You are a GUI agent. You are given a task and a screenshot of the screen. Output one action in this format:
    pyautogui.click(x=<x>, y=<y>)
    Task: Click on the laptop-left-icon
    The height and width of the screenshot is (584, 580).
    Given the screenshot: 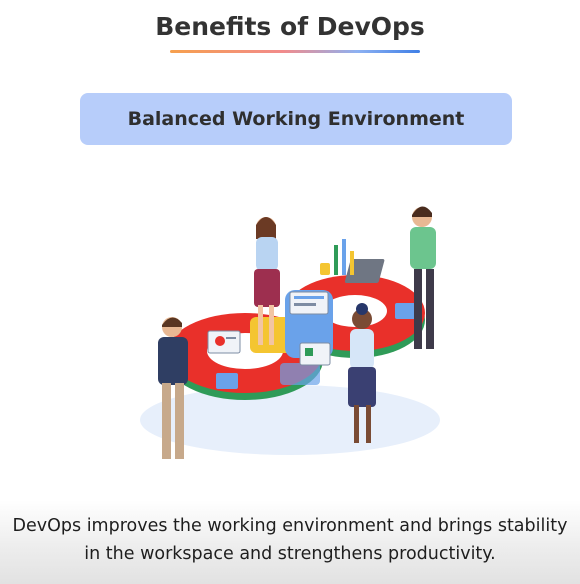 What is the action you would take?
    pyautogui.click(x=224, y=342)
    